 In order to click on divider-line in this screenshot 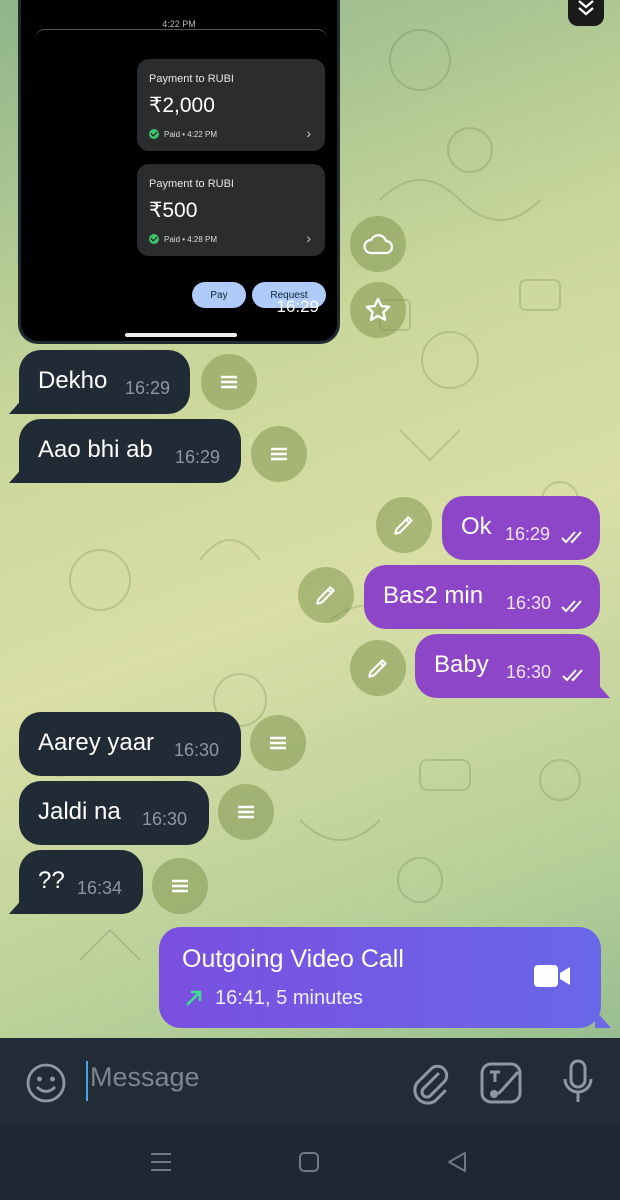, I will do `click(181, 34)`.